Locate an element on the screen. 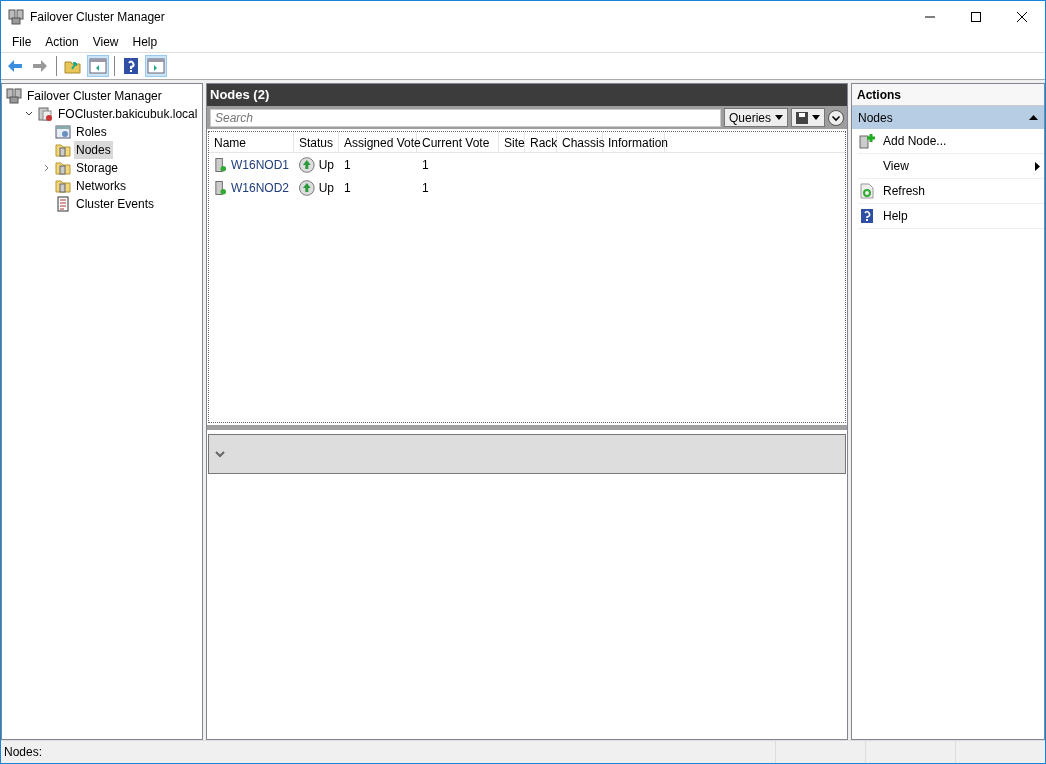 Image resolution: width=1046 pixels, height=764 pixels. queries-button: Queries is located at coordinates (755, 117).